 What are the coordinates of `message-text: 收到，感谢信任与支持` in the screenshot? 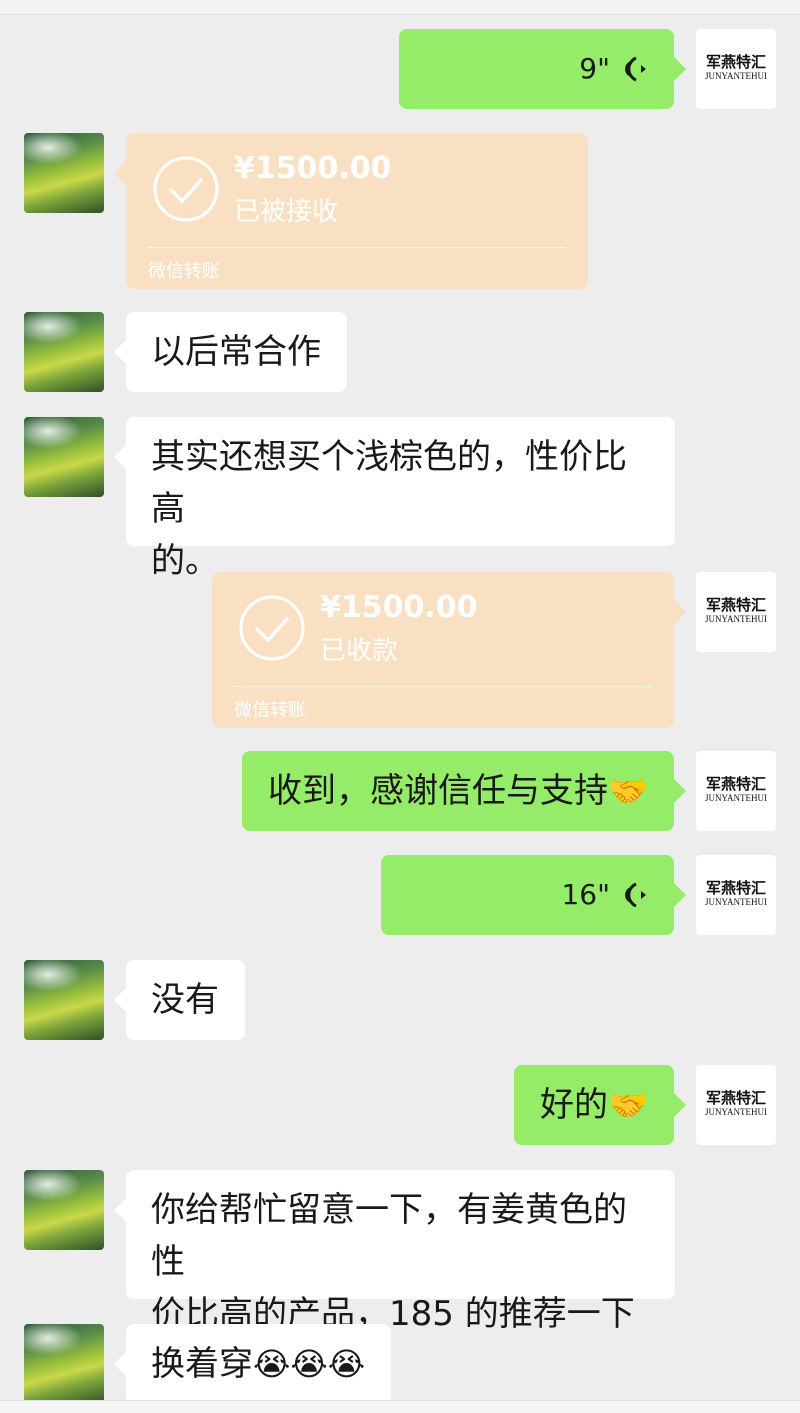 It's located at (438, 791).